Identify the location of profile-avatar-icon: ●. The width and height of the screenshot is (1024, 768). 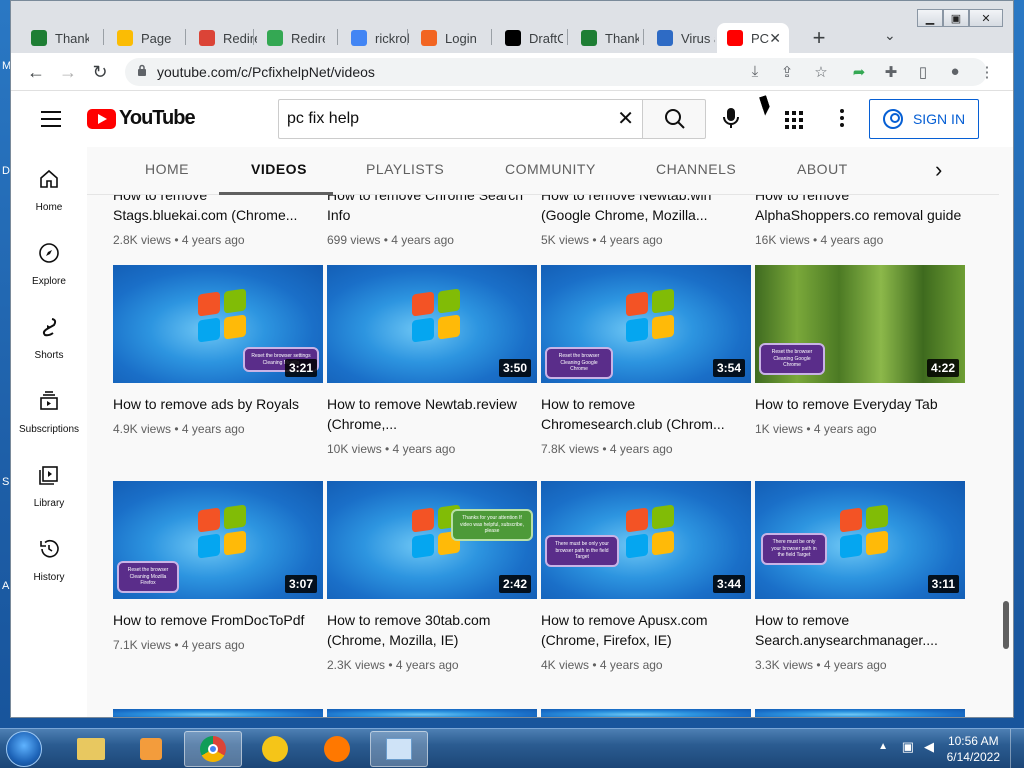
(955, 71).